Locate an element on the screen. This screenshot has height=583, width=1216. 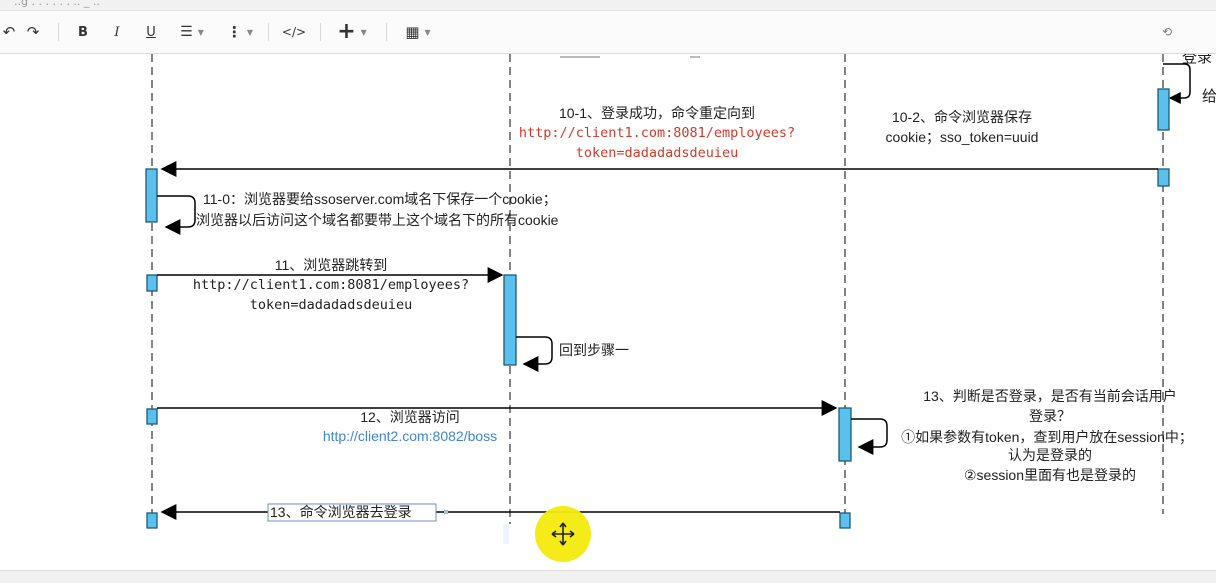
undo-icon: ↶ is located at coordinates (9, 32).